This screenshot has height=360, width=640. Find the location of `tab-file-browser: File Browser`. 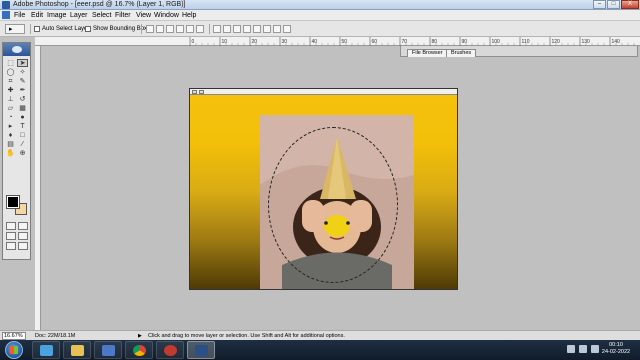

tab-file-browser: File Browser is located at coordinates (427, 53).